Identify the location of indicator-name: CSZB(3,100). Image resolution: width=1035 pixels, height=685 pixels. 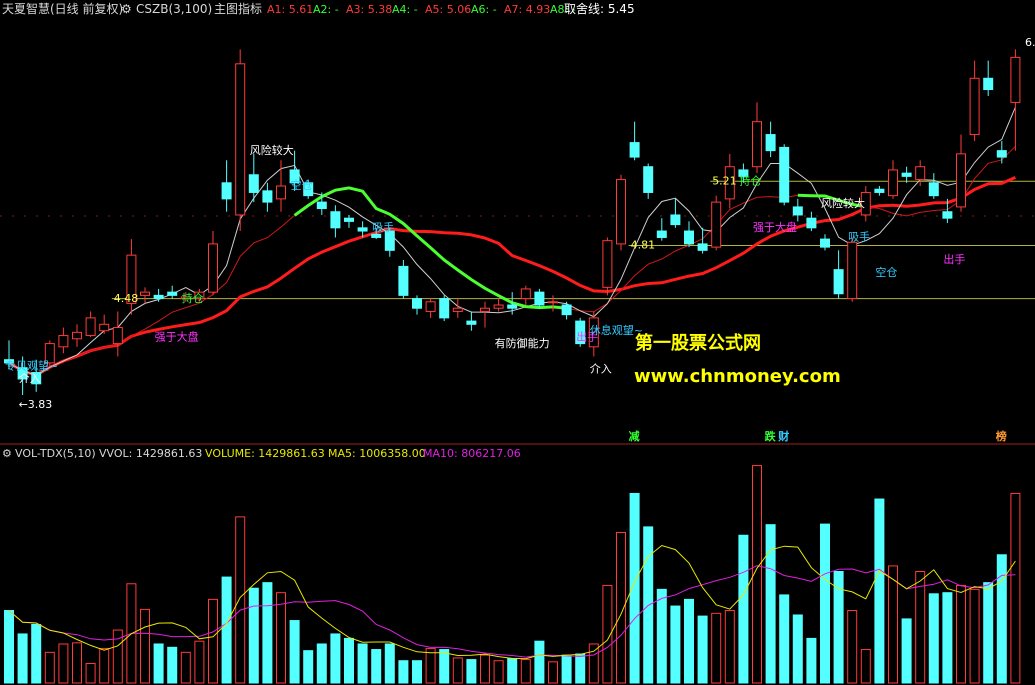
(174, 9).